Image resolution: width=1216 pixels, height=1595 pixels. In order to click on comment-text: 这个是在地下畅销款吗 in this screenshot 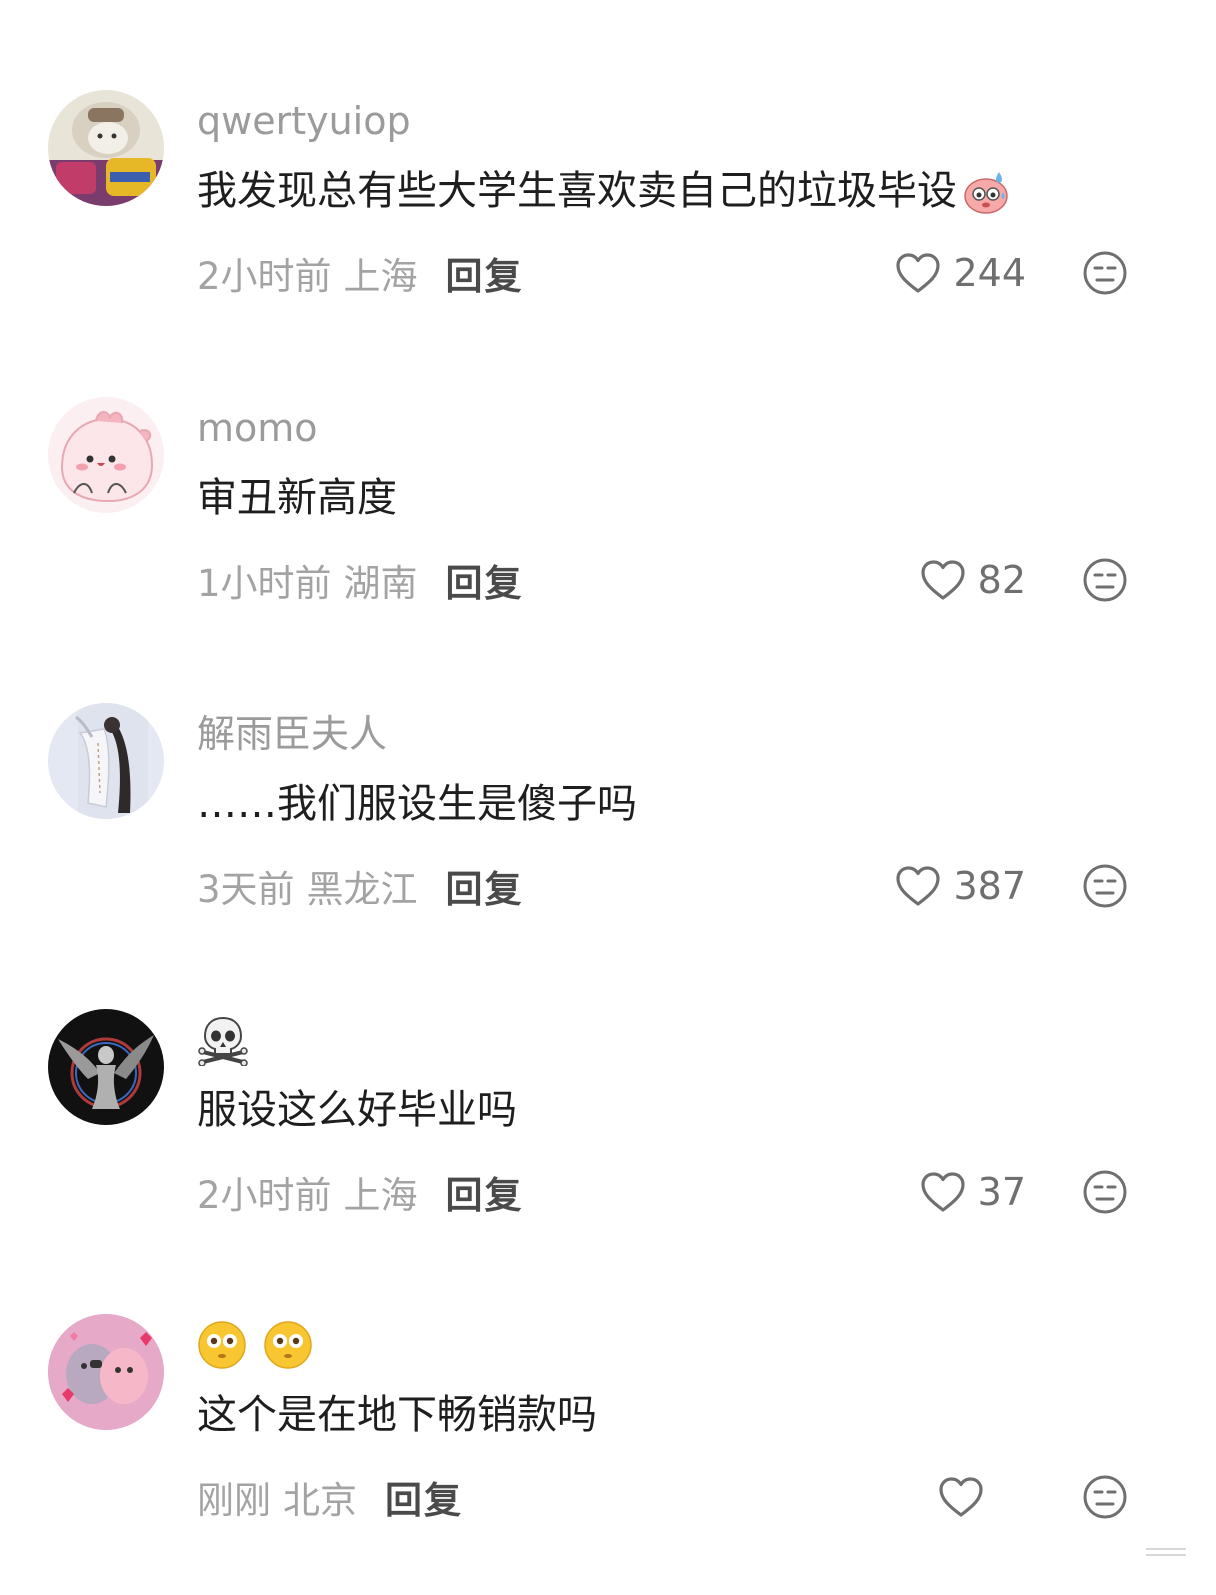, I will do `click(397, 1415)`.